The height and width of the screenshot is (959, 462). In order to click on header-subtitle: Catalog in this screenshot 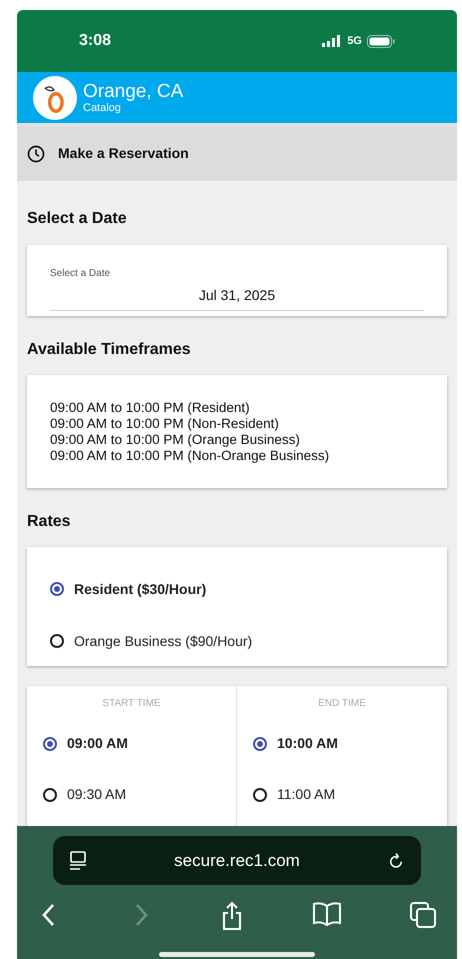, I will do `click(102, 108)`.